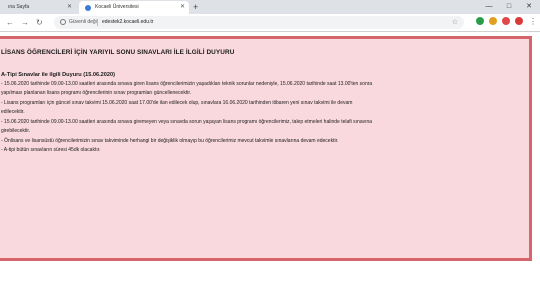 This screenshot has width=540, height=304. Describe the element at coordinates (13, 112) in the screenshot. I see `announcement-line: edilecektir.` at that location.